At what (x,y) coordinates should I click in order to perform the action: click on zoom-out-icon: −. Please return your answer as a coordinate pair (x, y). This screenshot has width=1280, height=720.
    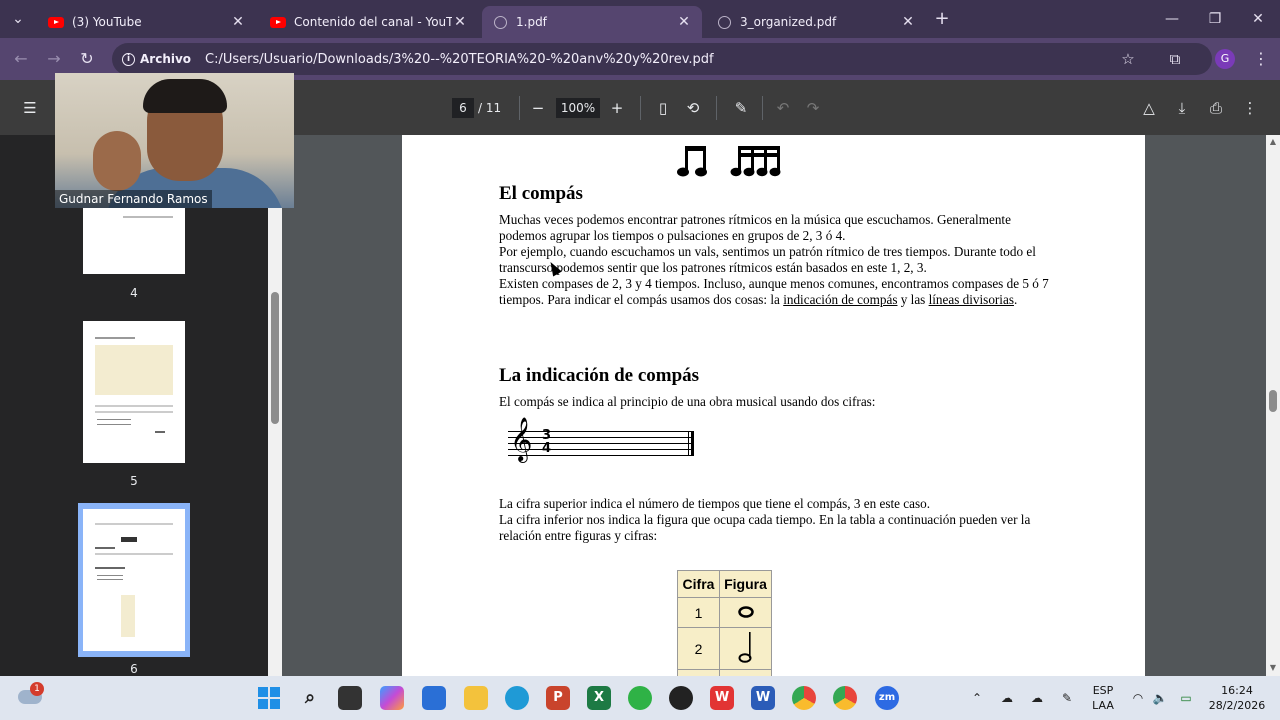
    Looking at the image, I should click on (538, 108).